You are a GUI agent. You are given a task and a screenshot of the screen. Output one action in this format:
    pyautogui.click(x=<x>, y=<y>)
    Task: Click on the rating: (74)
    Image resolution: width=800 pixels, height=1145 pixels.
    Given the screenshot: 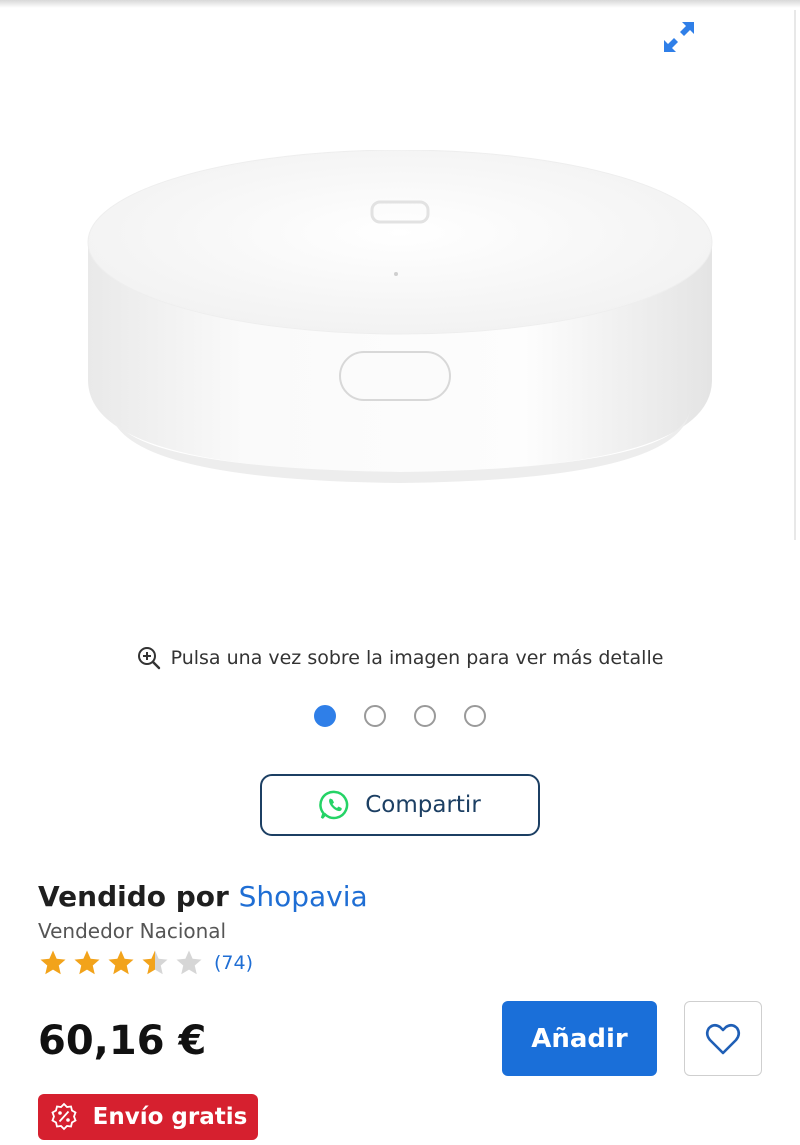 What is the action you would take?
    pyautogui.click(x=145, y=963)
    